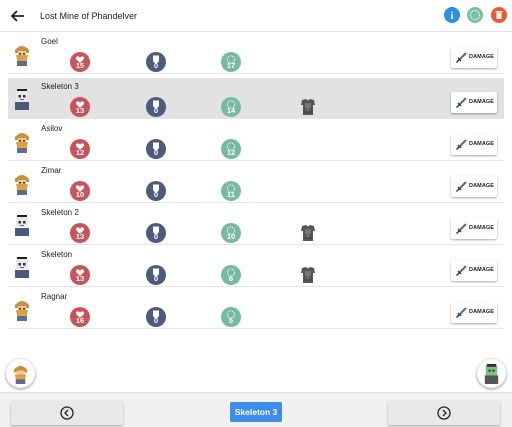 Image resolution: width=512 pixels, height=427 pixels. What do you see at coordinates (256, 224) in the screenshot?
I see `combatant-row: Skeleton 2 13 0 10 13 DAMAGE` at bounding box center [256, 224].